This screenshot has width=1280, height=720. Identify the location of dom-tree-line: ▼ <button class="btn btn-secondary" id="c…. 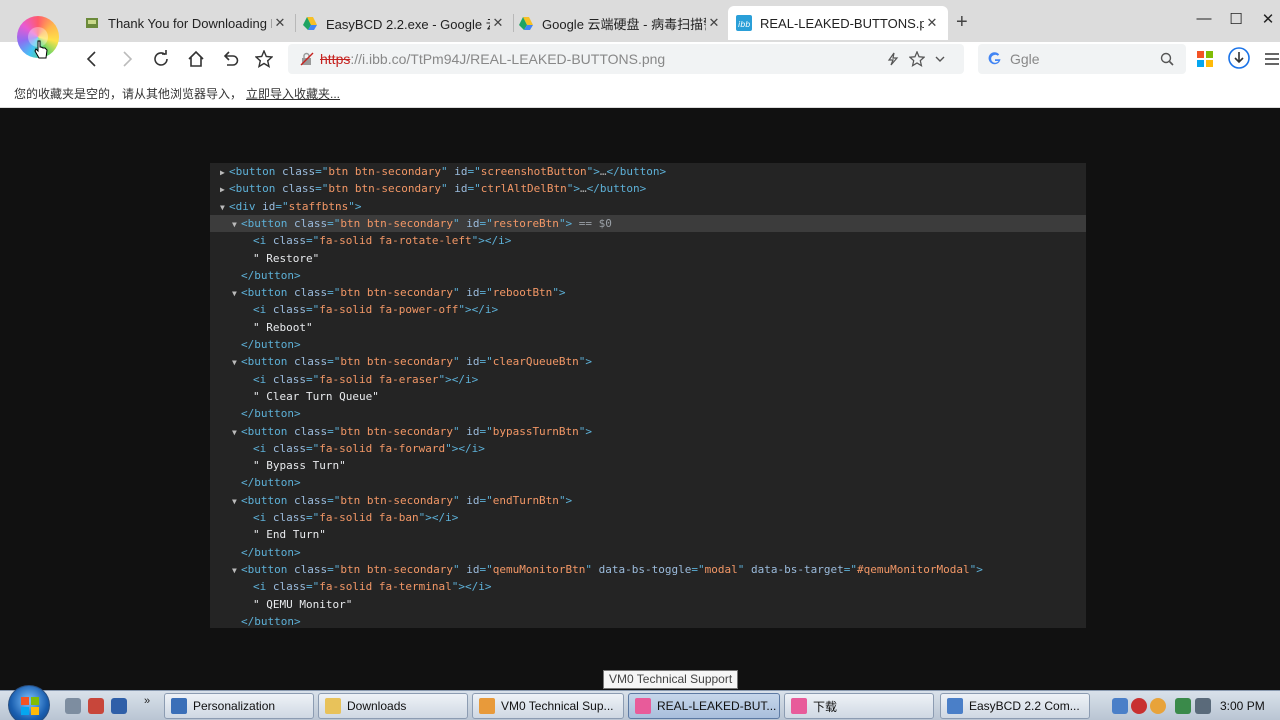
(648, 361).